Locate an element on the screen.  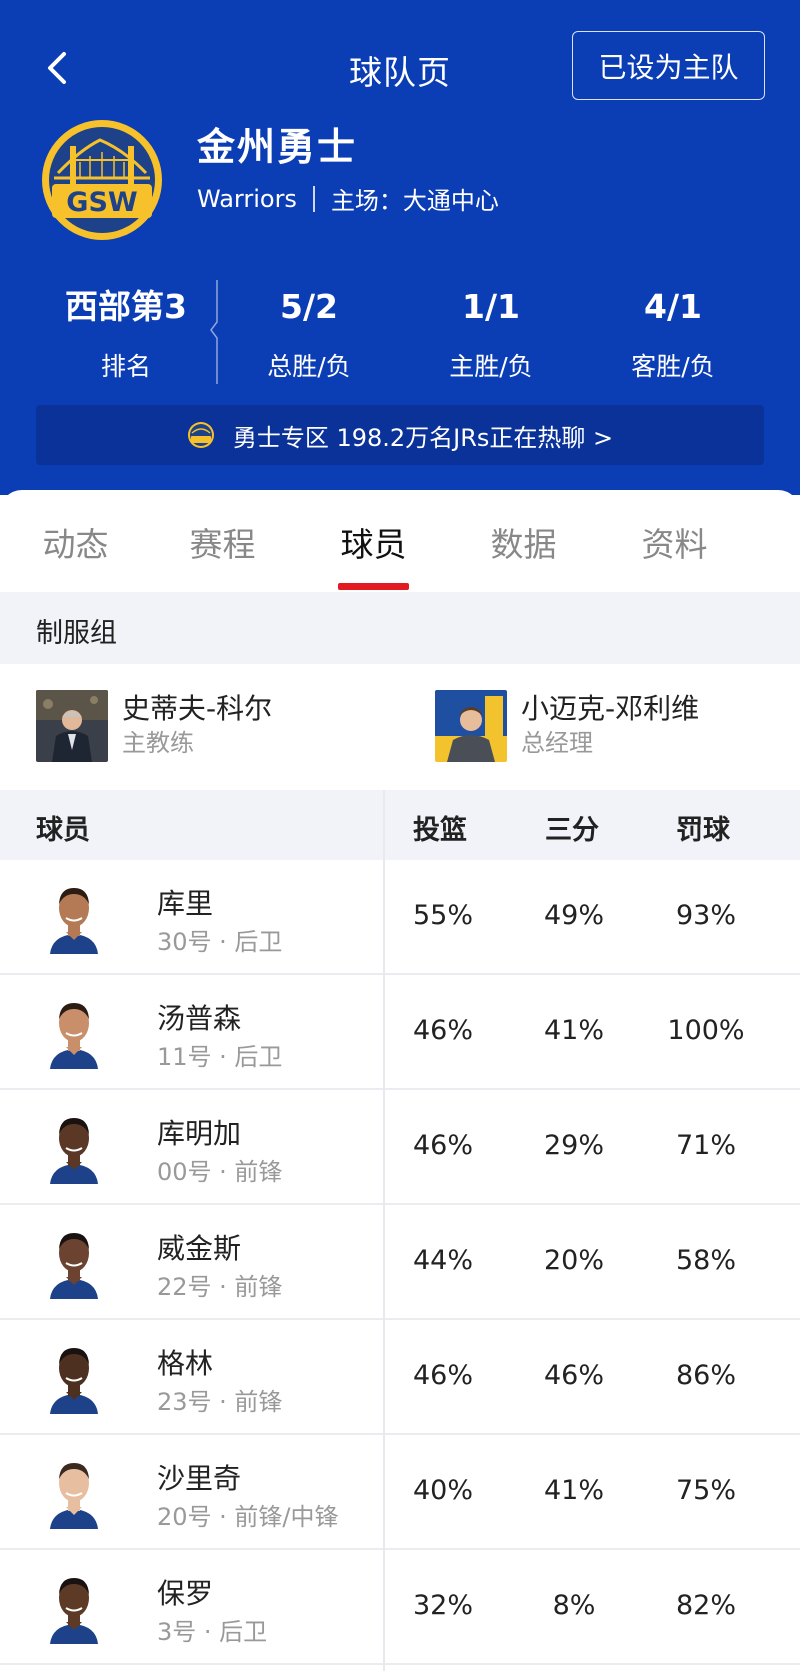
staff-section-title: 制服组 is located at coordinates (76, 633).